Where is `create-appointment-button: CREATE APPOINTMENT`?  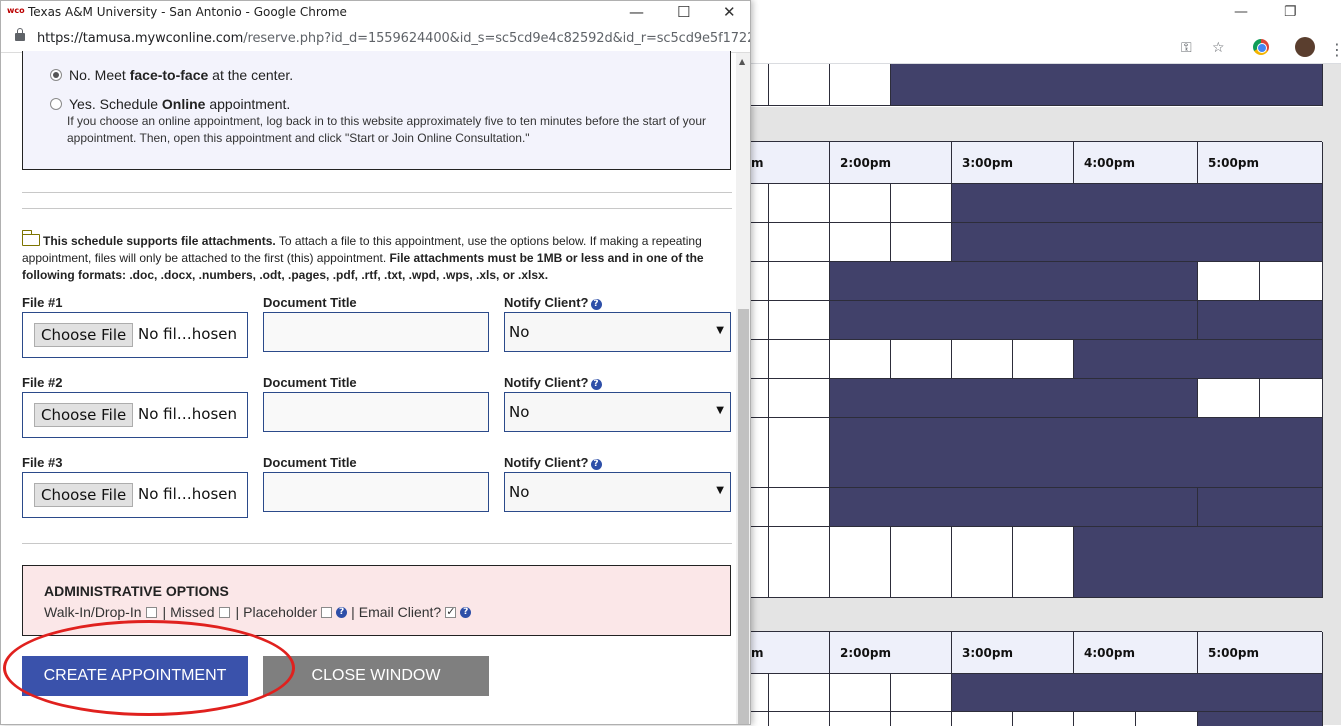
create-appointment-button: CREATE APPOINTMENT is located at coordinates (135, 676).